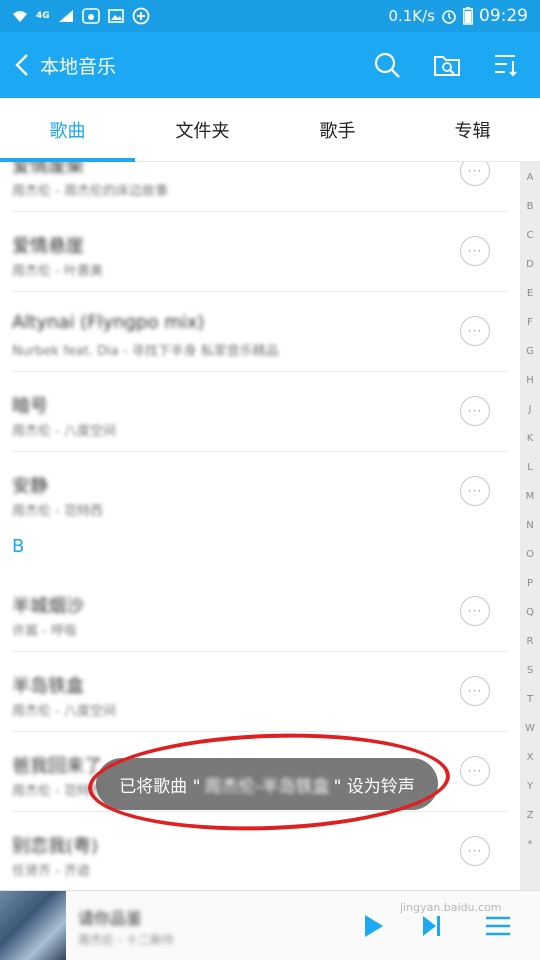 Image resolution: width=540 pixels, height=960 pixels. I want to click on index-letter: Q, so click(530, 612).